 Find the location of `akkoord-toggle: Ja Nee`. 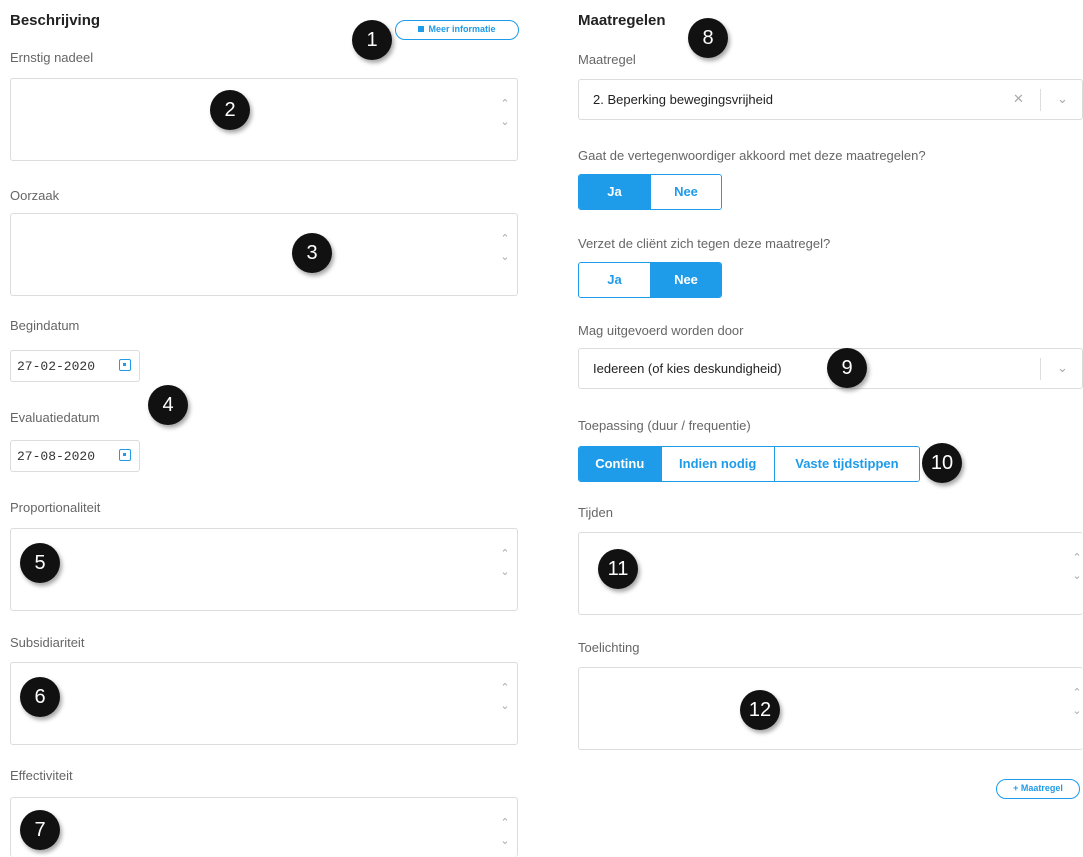

akkoord-toggle: Ja Nee is located at coordinates (650, 192).